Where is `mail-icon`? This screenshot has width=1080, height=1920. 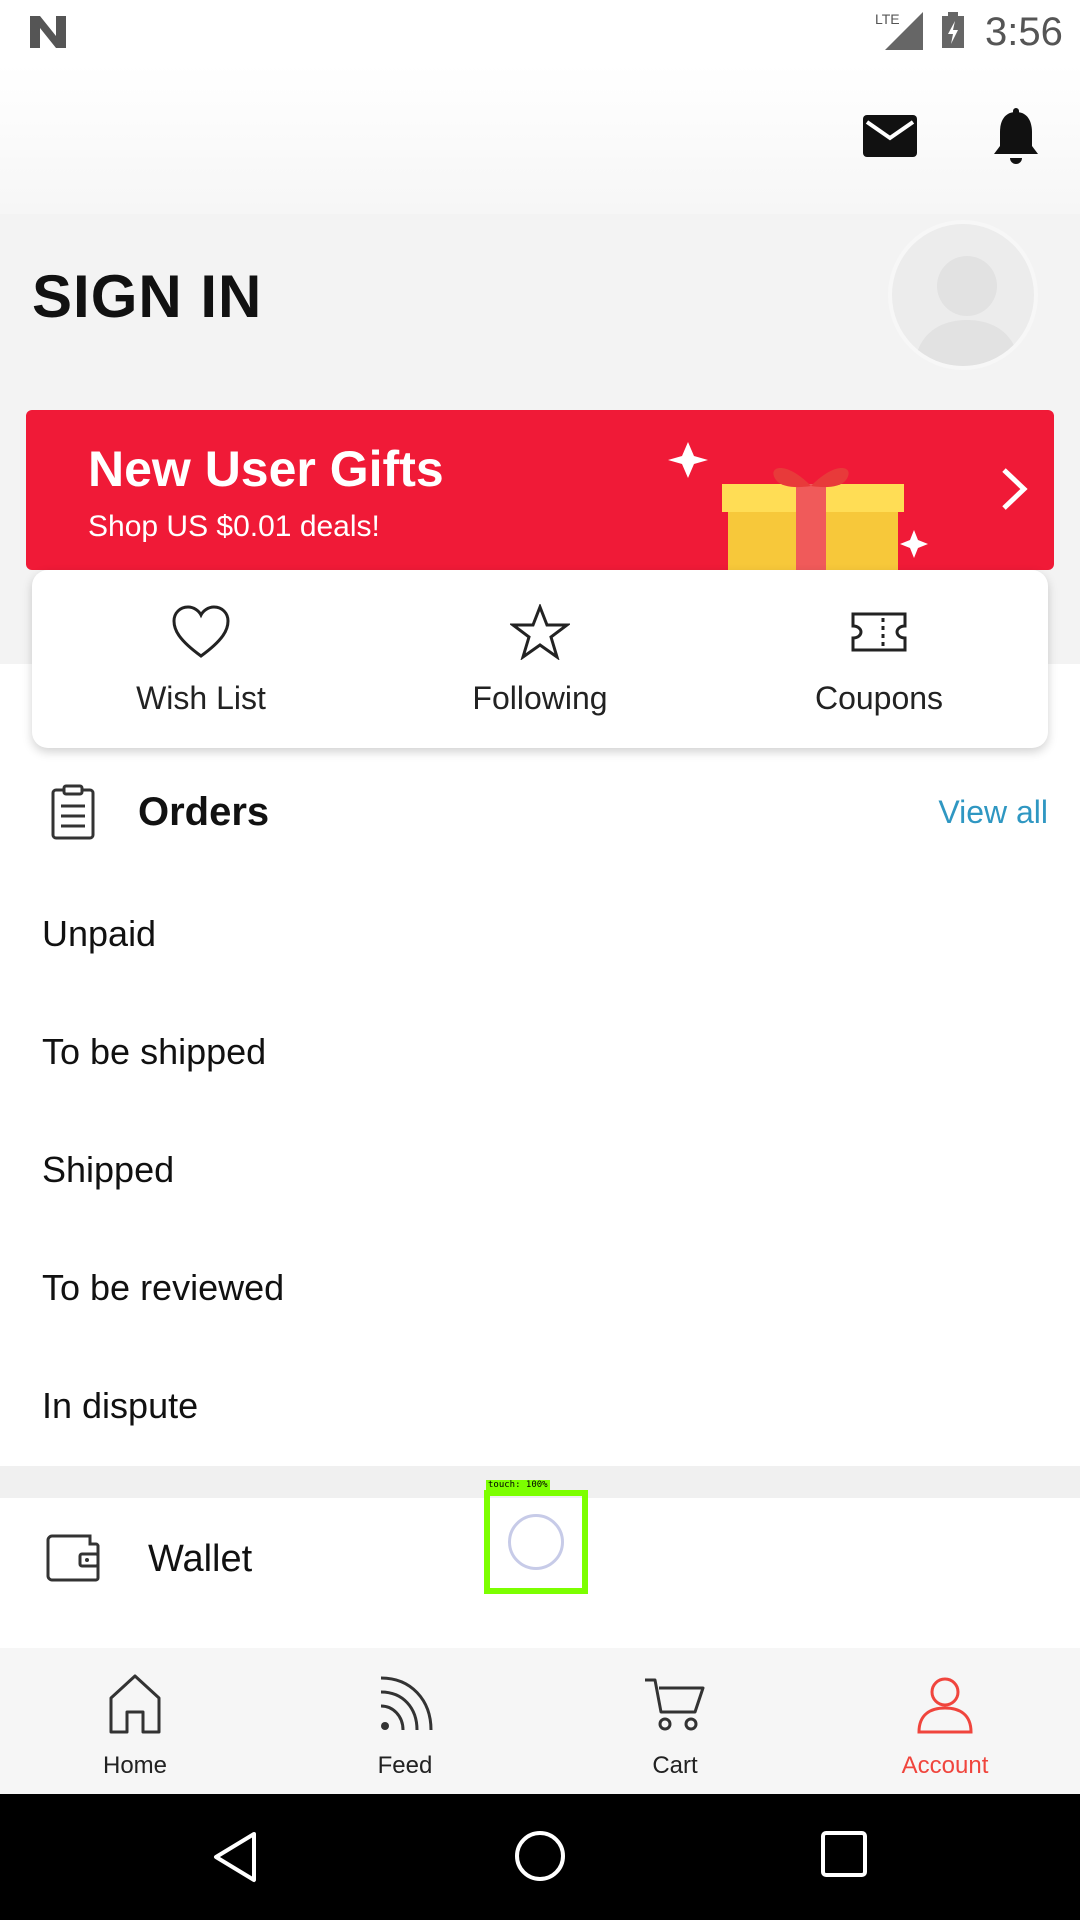 mail-icon is located at coordinates (890, 136).